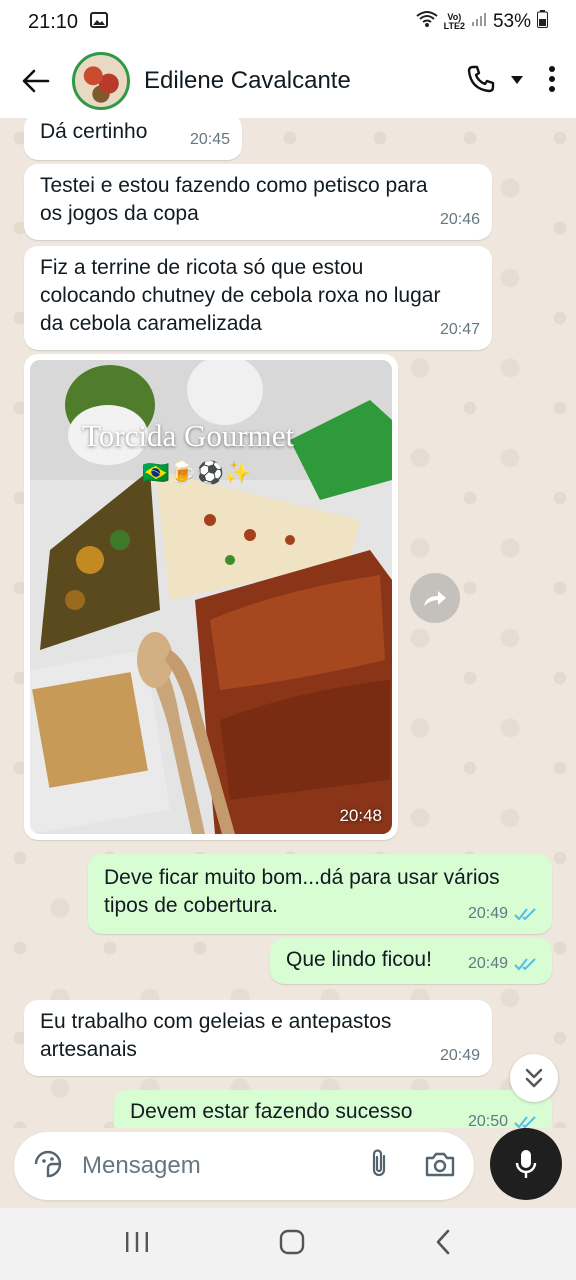  I want to click on image-emojis: 🇧🇷🍺⚽✨, so click(197, 472).